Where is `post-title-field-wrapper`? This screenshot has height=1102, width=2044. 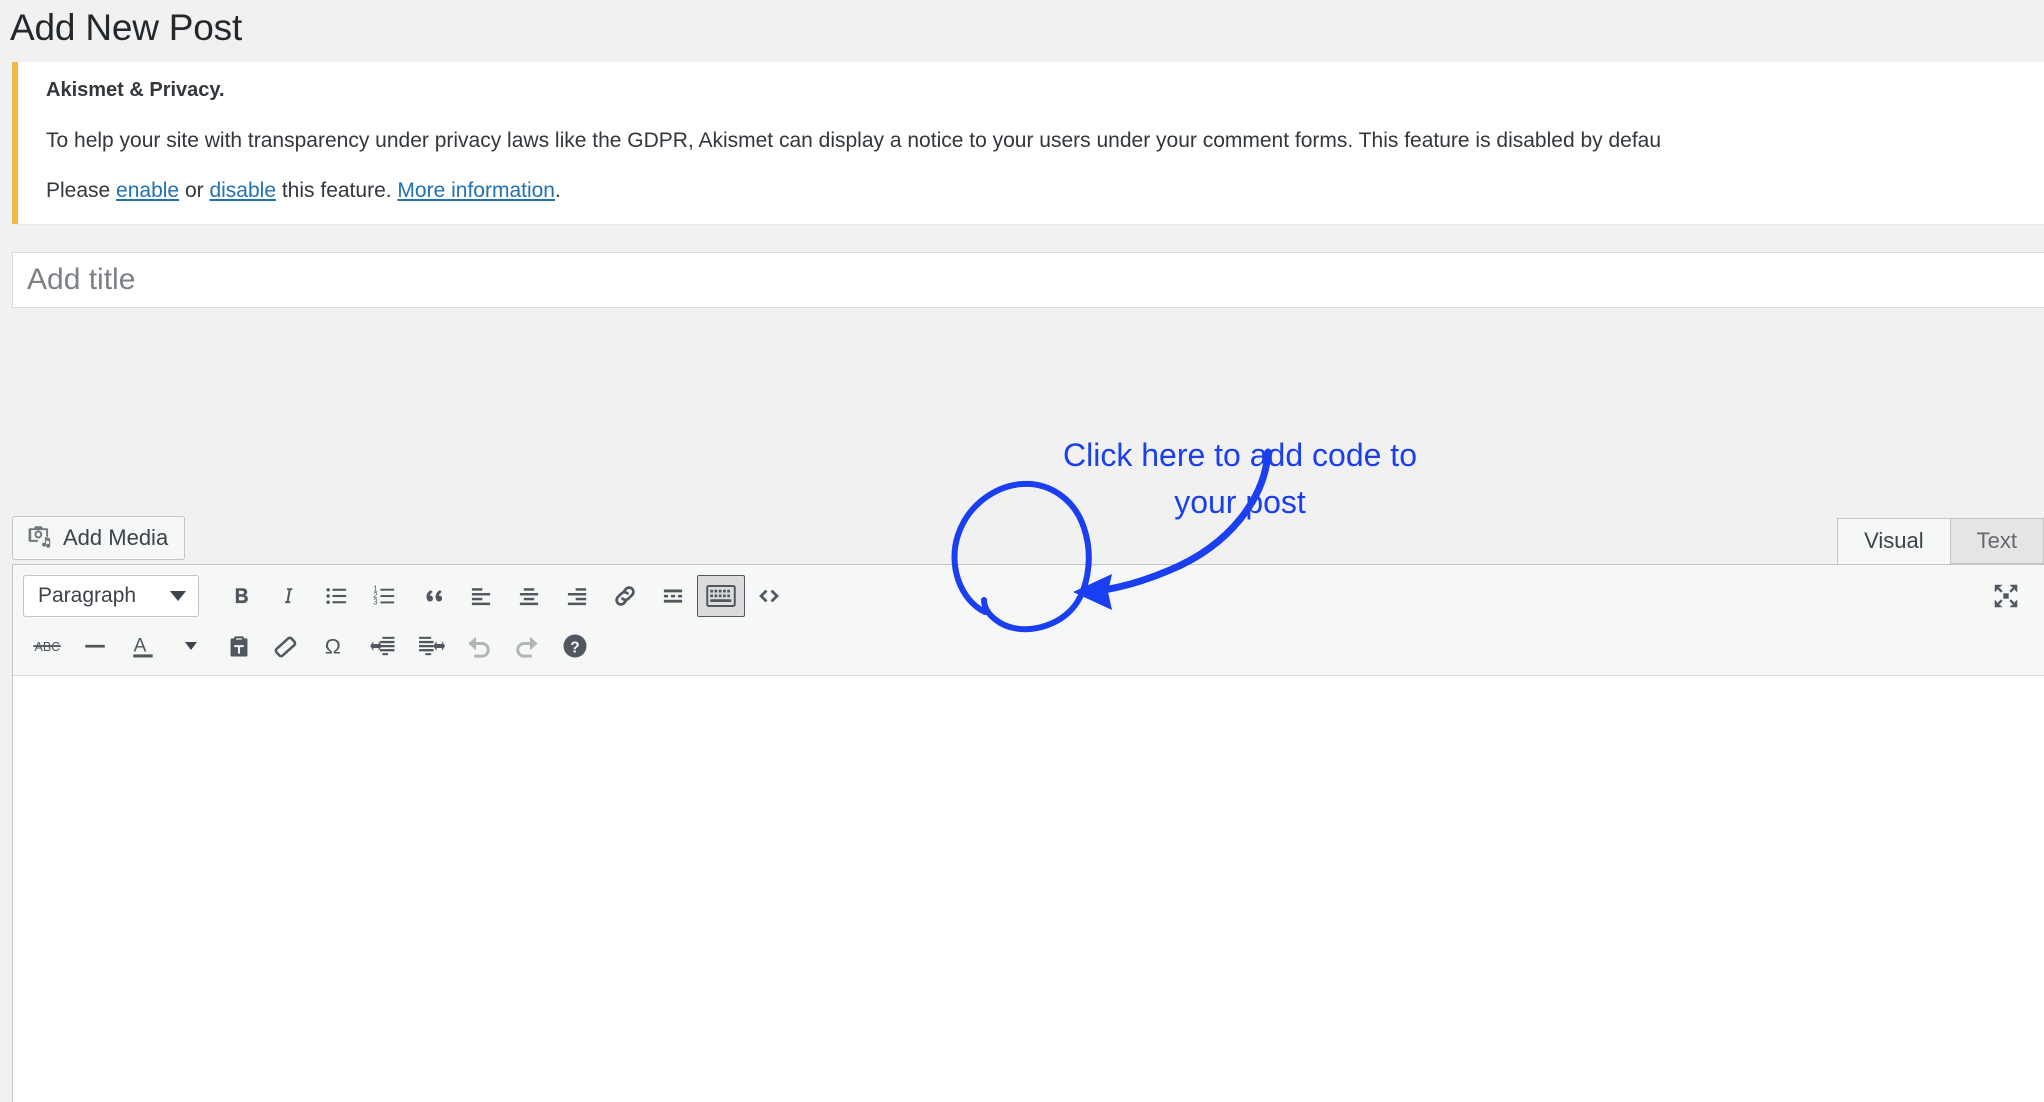
post-title-field-wrapper is located at coordinates (1028, 280).